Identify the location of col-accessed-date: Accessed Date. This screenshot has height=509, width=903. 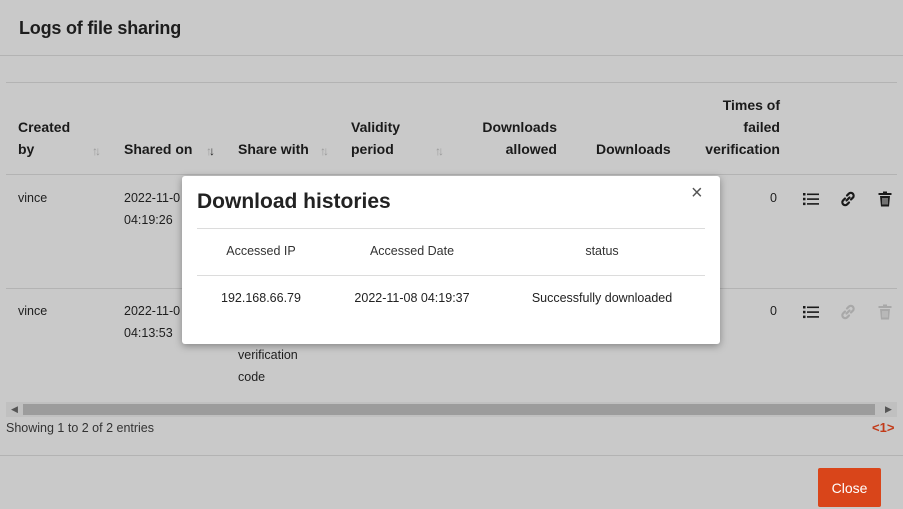
(412, 251).